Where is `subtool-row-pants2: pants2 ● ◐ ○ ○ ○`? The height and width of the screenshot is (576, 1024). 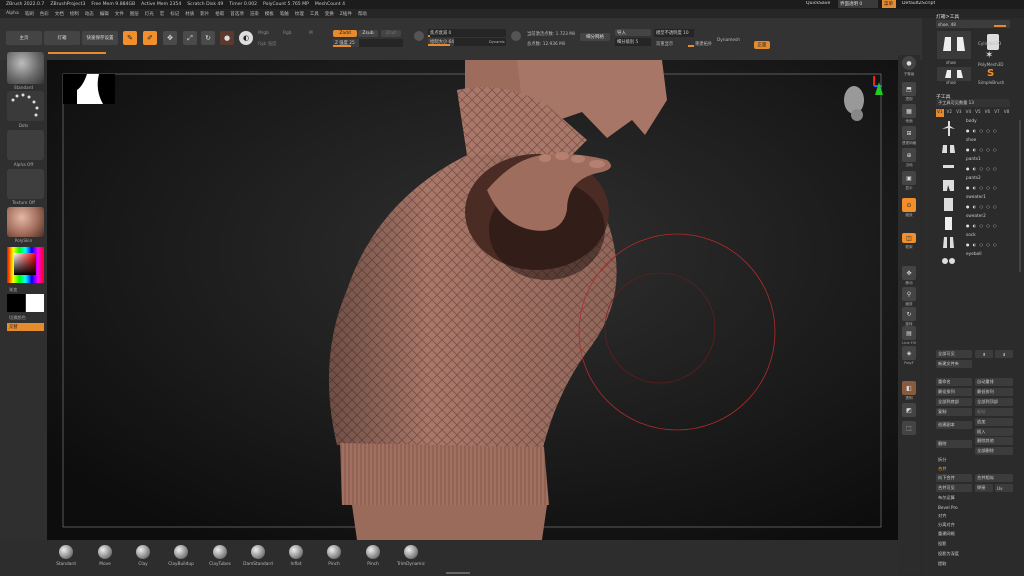 subtool-row-pants2: pants2 ● ◐ ○ ○ ○ is located at coordinates (975, 185).